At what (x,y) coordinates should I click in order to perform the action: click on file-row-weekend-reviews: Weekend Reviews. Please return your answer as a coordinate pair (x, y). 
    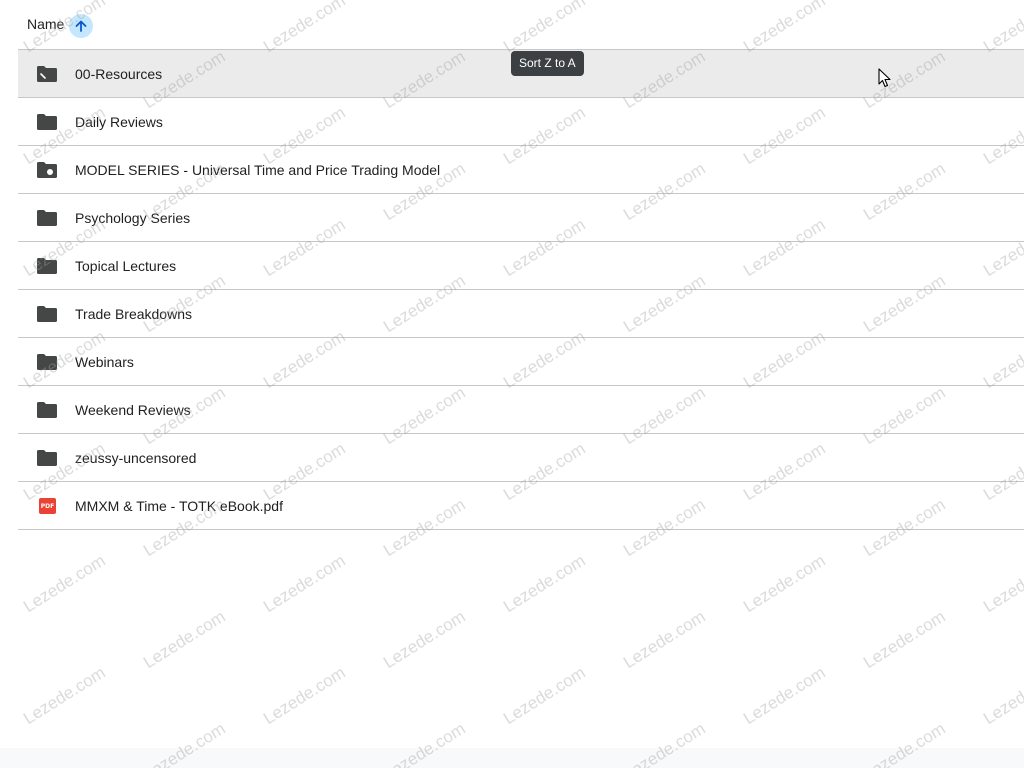
    Looking at the image, I should click on (521, 410).